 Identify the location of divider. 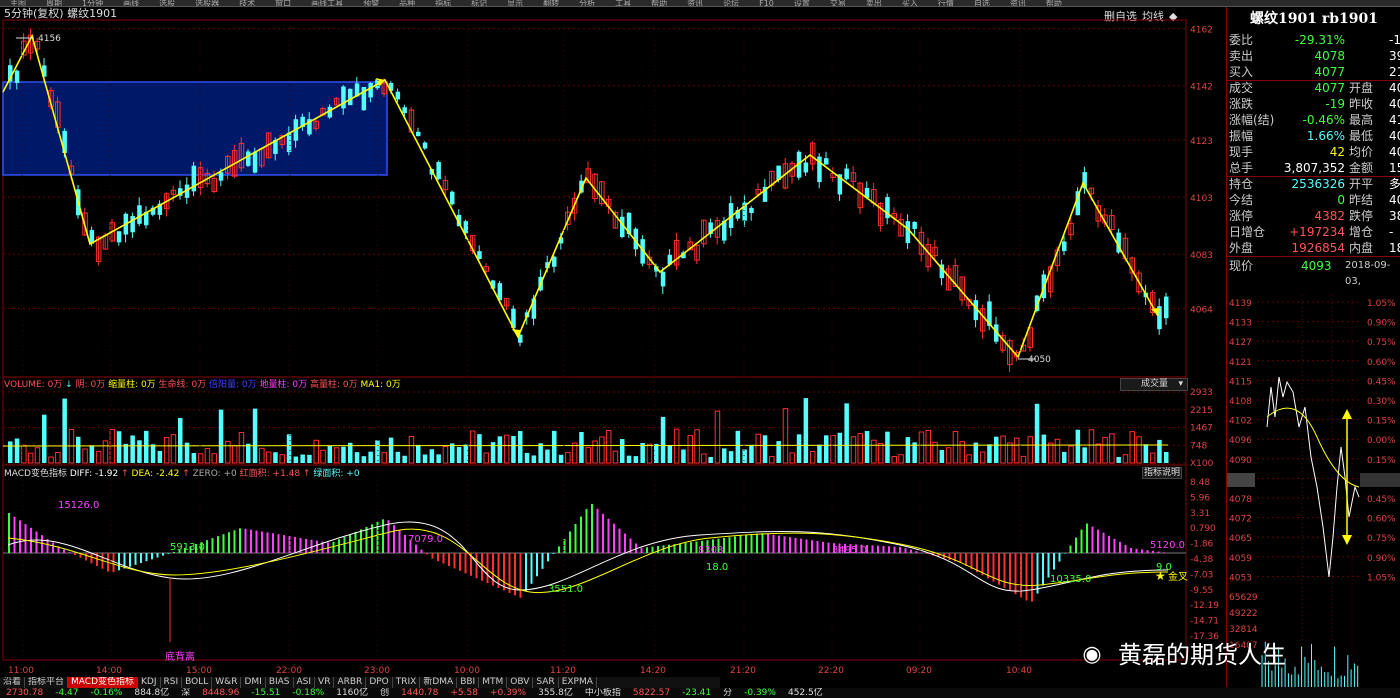
(1313, 176).